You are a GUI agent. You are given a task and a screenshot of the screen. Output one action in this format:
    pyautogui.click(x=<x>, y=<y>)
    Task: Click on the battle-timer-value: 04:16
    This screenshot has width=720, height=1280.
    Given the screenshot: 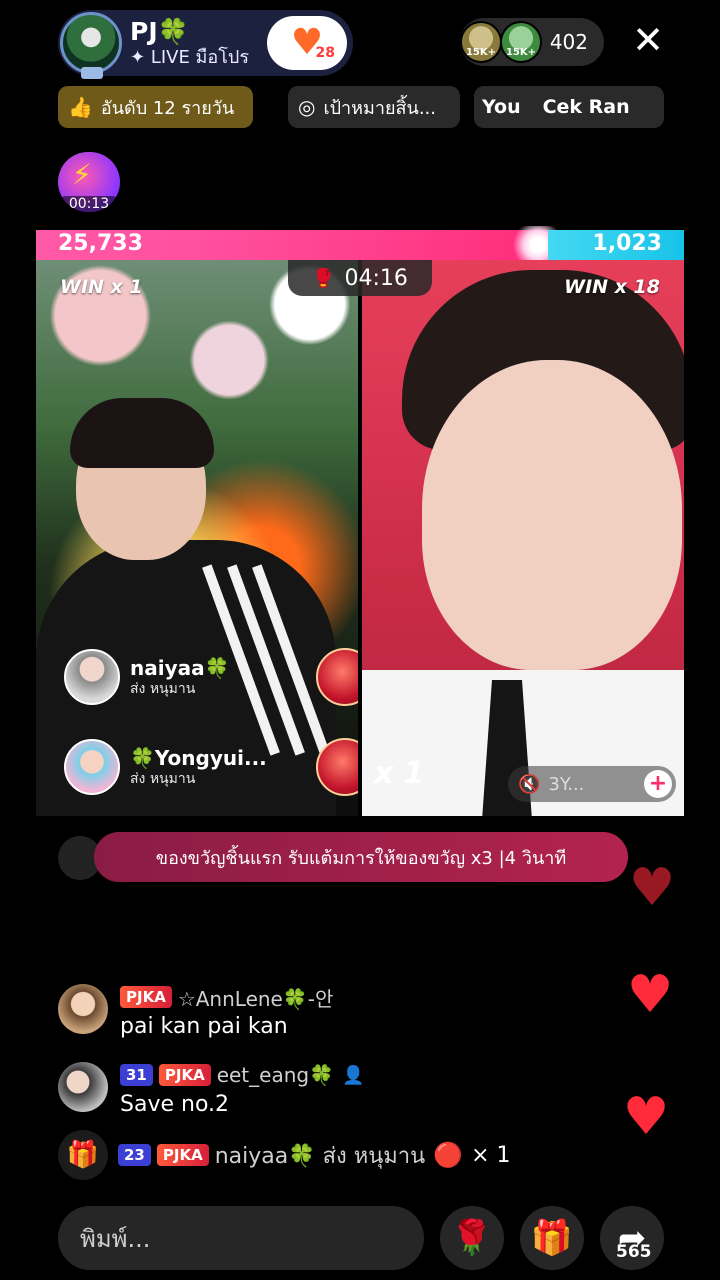 What is the action you would take?
    pyautogui.click(x=376, y=278)
    